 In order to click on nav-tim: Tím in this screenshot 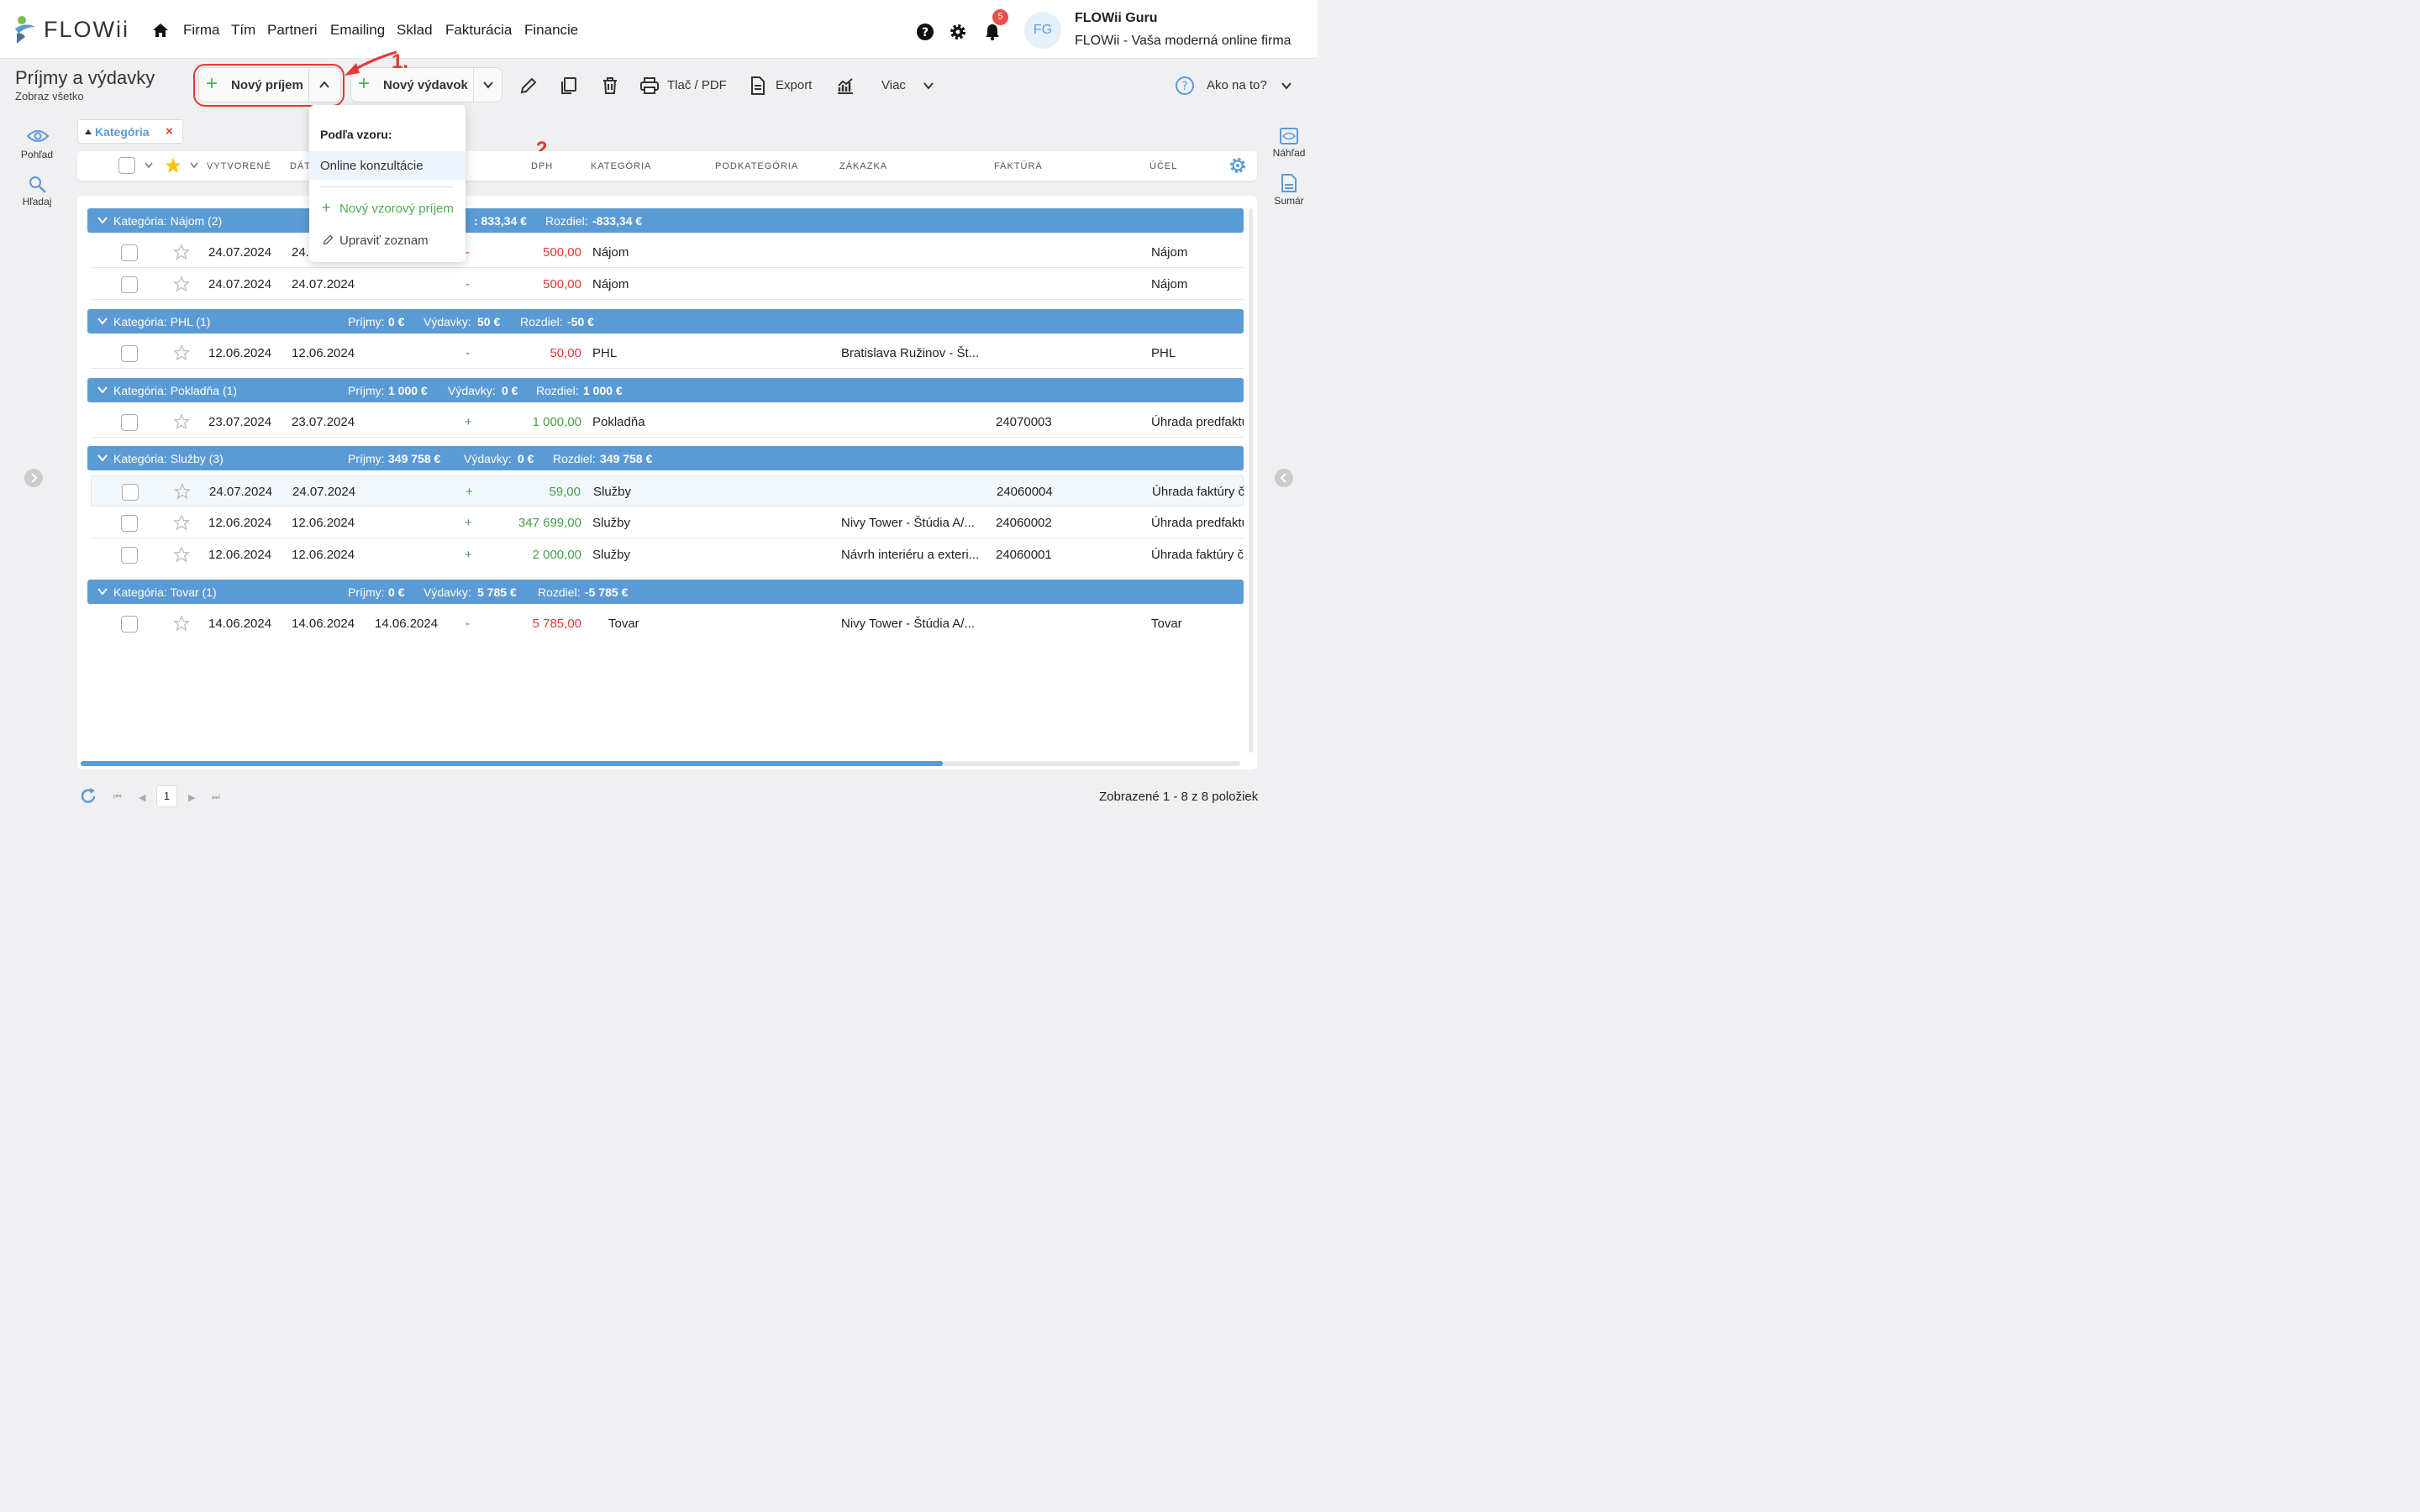, I will do `click(243, 30)`.